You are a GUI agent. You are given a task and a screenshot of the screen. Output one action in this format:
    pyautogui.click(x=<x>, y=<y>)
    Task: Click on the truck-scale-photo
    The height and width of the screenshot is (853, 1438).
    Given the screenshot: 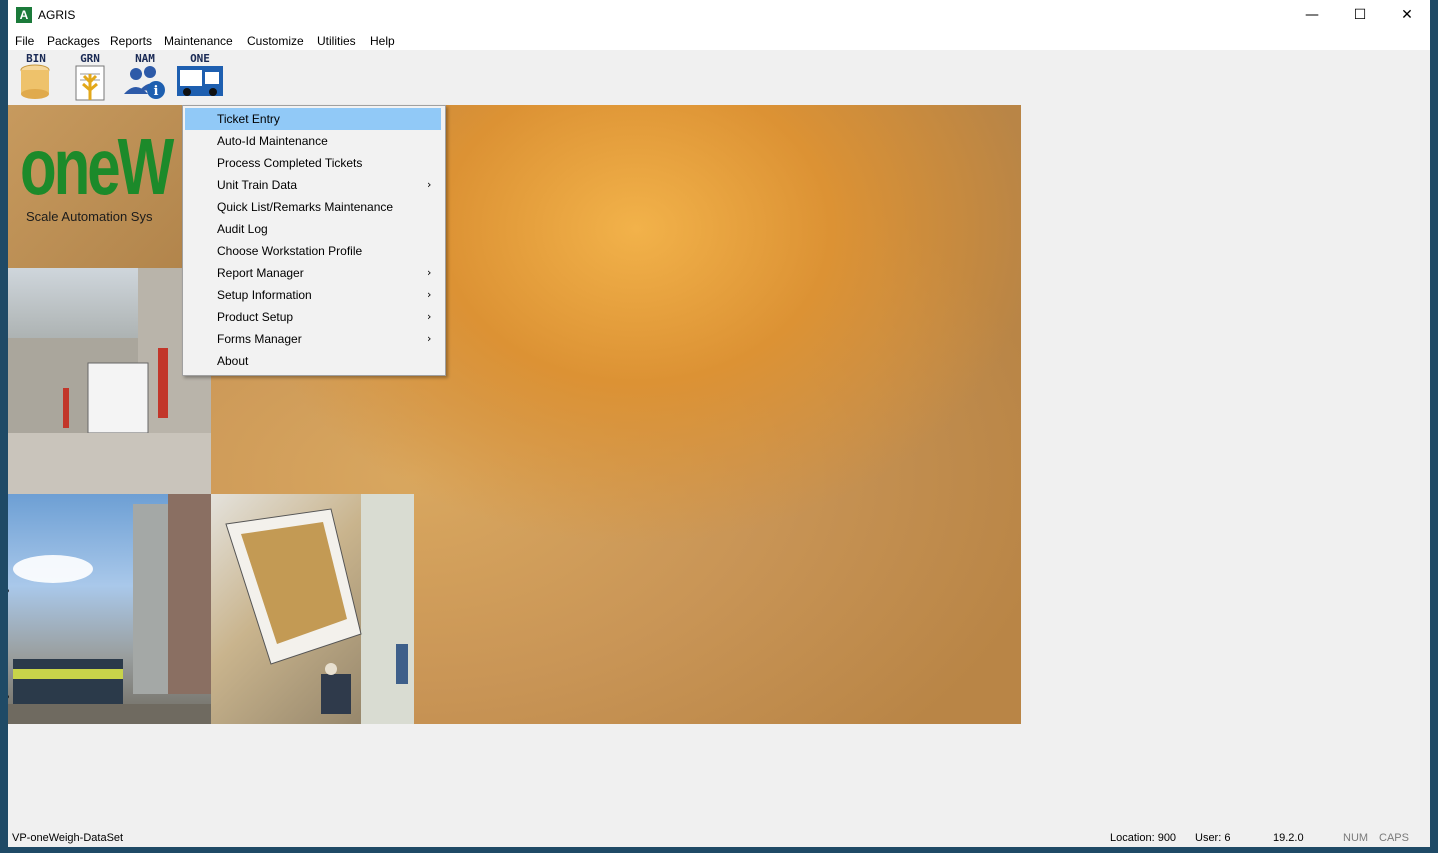 What is the action you would take?
    pyautogui.click(x=109, y=381)
    